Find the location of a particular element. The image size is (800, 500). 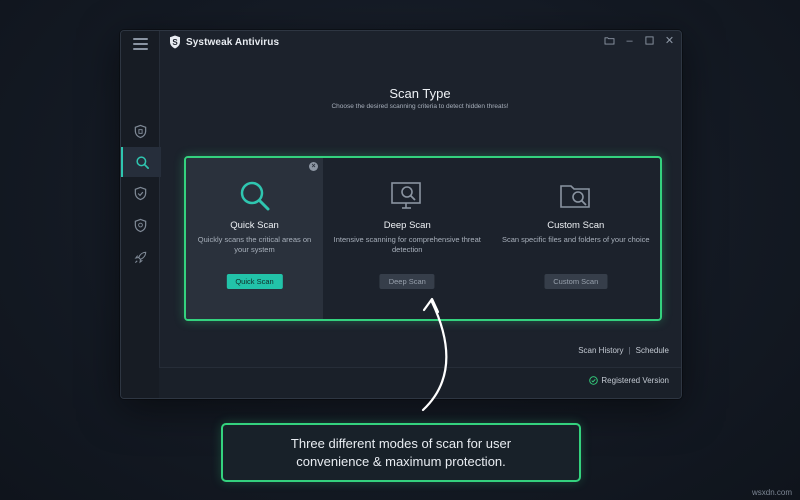

sidebar-item-scan is located at coordinates (141, 162).